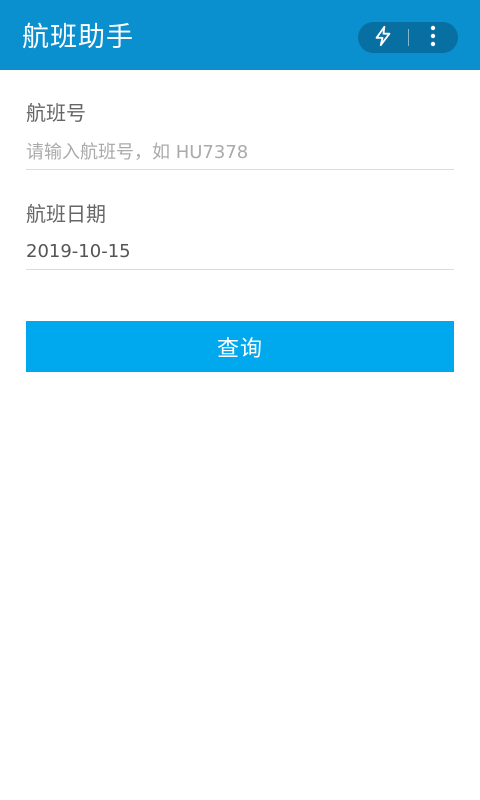  What do you see at coordinates (78, 37) in the screenshot?
I see `app-title: 航班助手` at bounding box center [78, 37].